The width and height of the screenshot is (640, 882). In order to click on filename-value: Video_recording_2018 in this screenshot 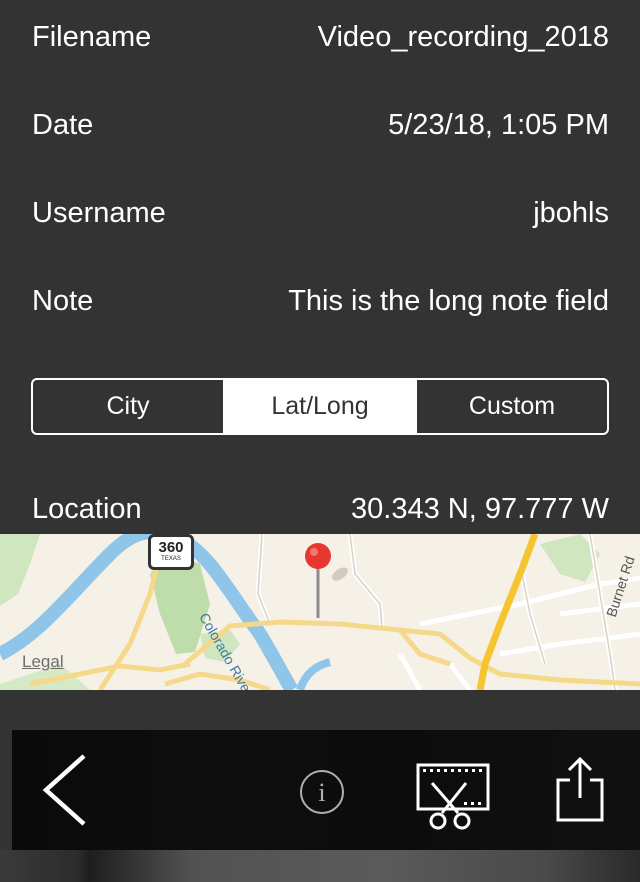, I will do `click(463, 37)`.